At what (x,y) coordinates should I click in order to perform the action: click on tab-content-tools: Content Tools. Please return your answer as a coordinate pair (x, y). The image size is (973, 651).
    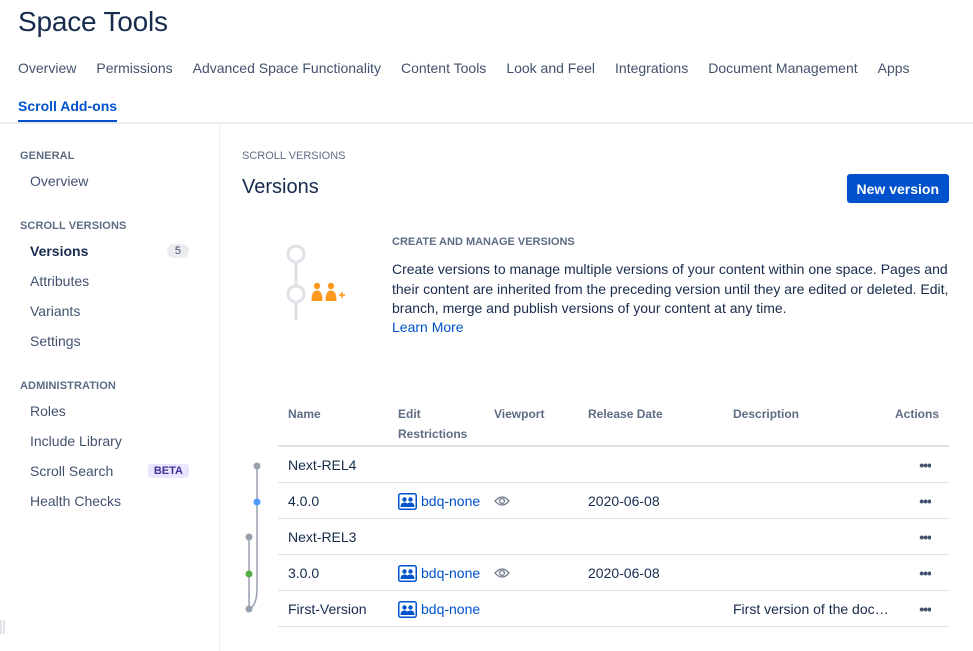
    Looking at the image, I should click on (443, 68).